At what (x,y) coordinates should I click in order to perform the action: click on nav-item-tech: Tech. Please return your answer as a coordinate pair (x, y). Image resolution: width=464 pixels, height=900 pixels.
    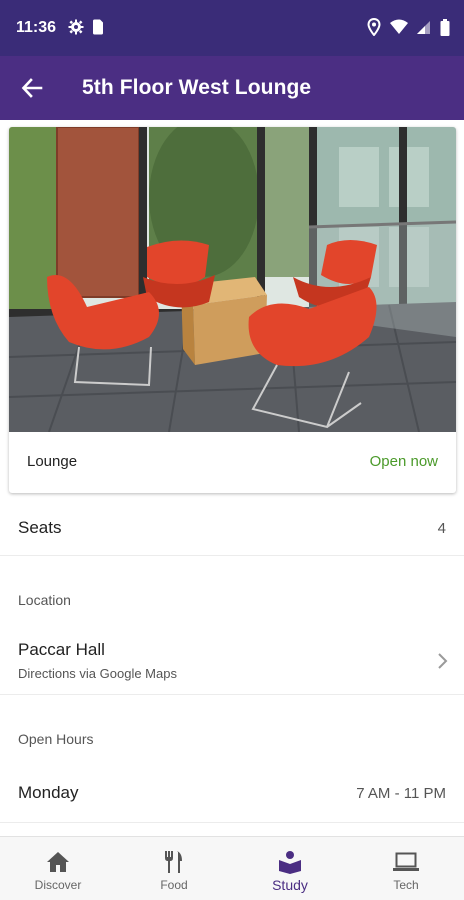
    Looking at the image, I should click on (406, 868).